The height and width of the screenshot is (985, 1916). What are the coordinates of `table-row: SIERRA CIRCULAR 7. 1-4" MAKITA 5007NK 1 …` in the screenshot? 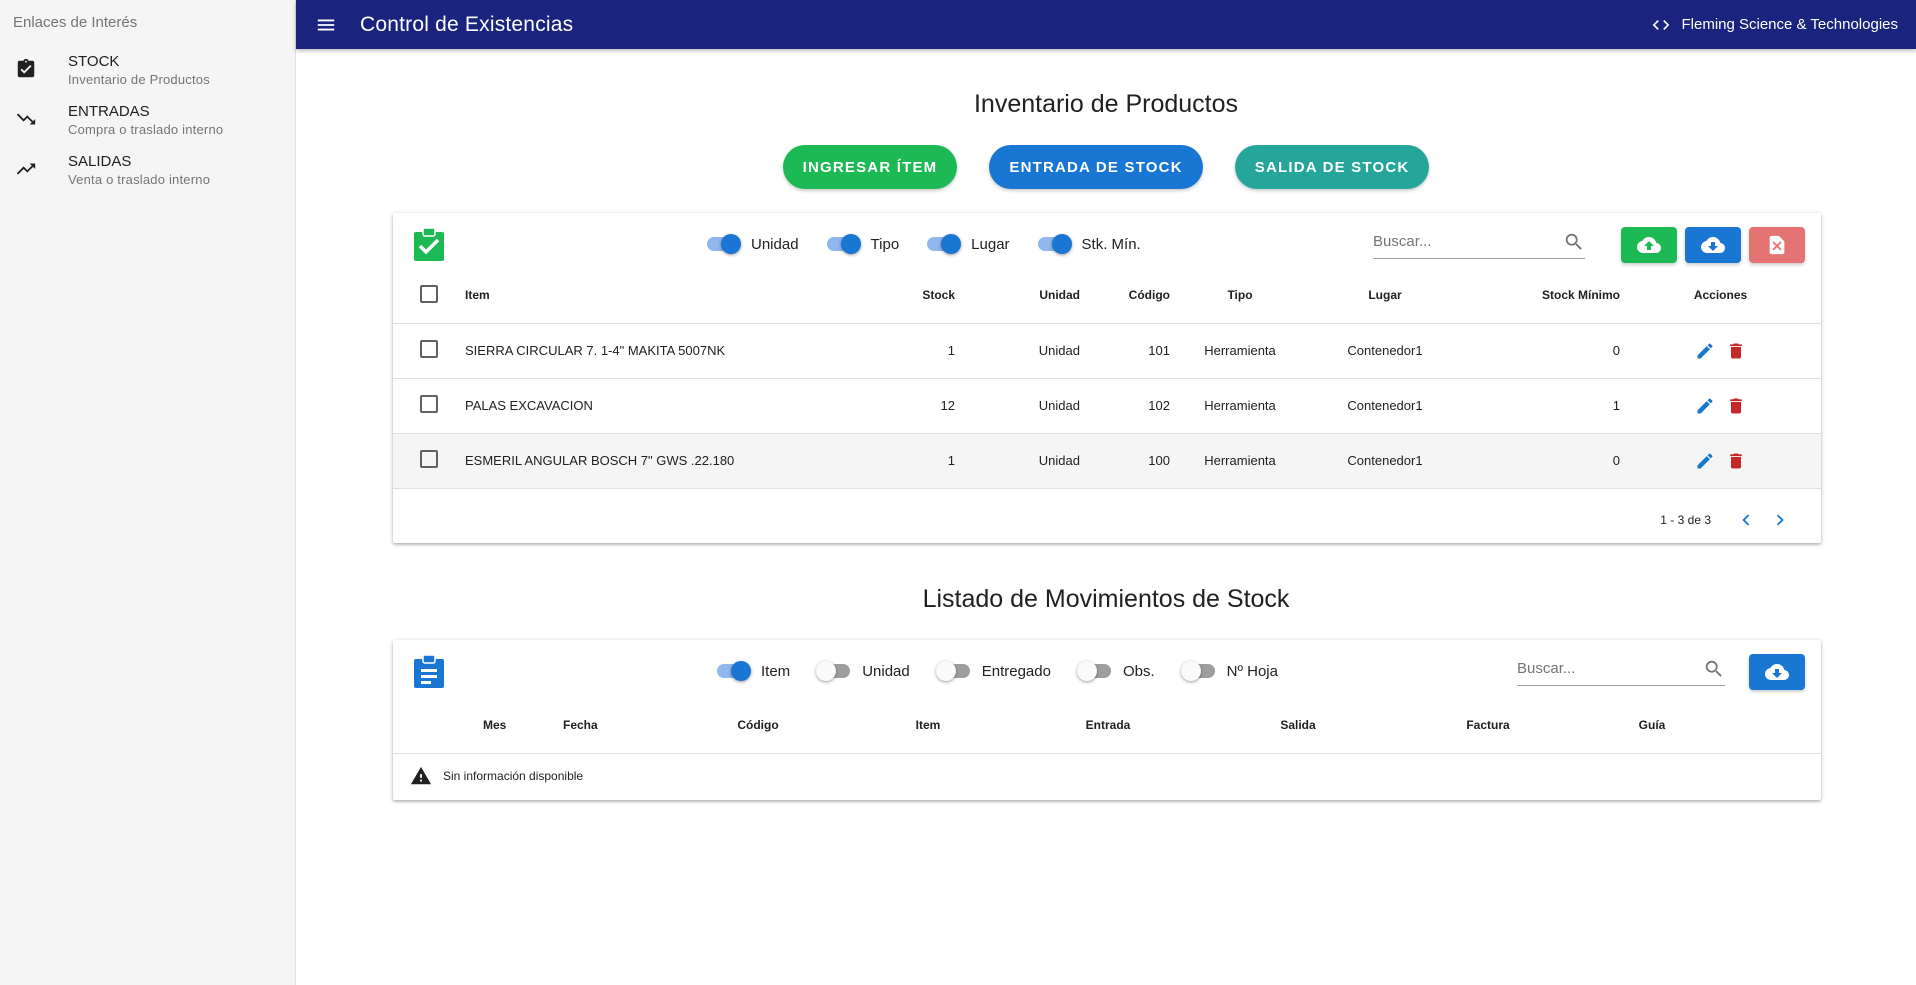 It's located at (1107, 351).